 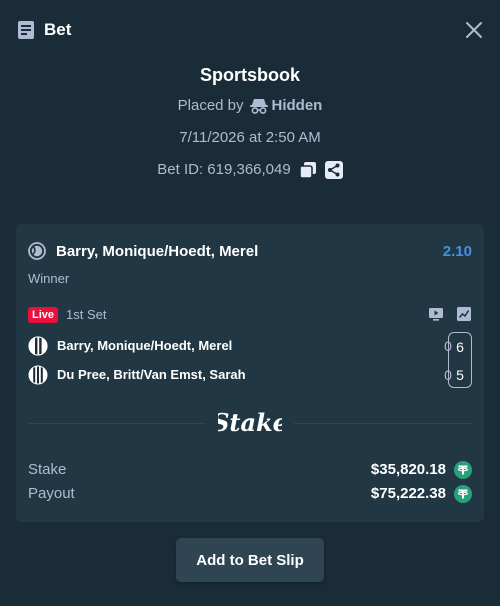 I want to click on close-icon, so click(x=474, y=30).